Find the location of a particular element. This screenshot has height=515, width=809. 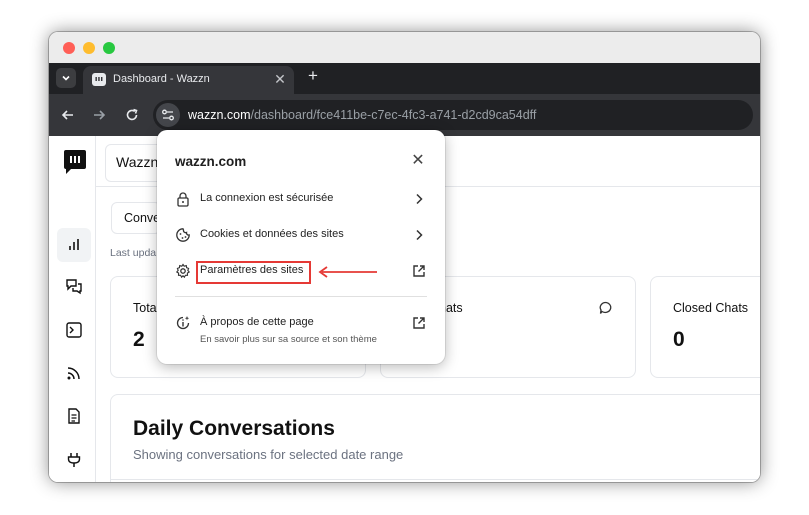

chart-icon is located at coordinates (74, 244).